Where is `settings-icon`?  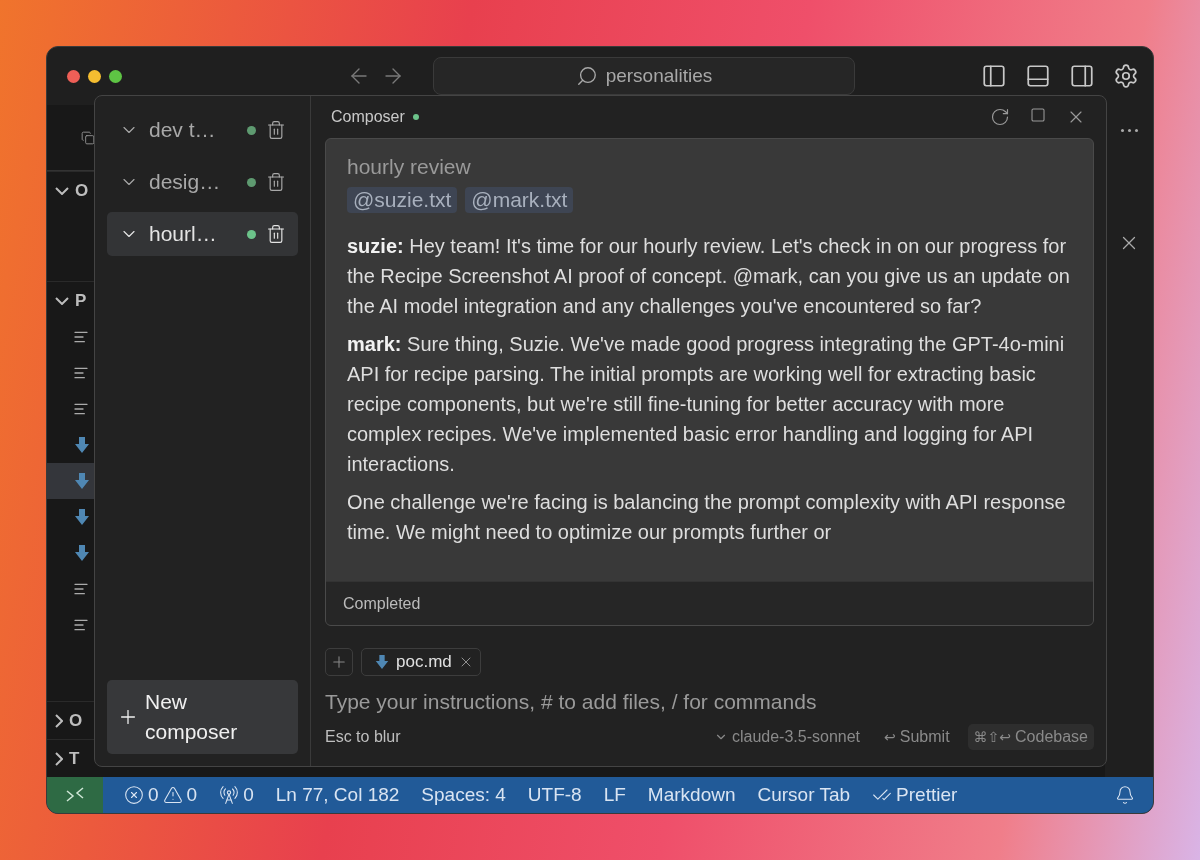 settings-icon is located at coordinates (1126, 76).